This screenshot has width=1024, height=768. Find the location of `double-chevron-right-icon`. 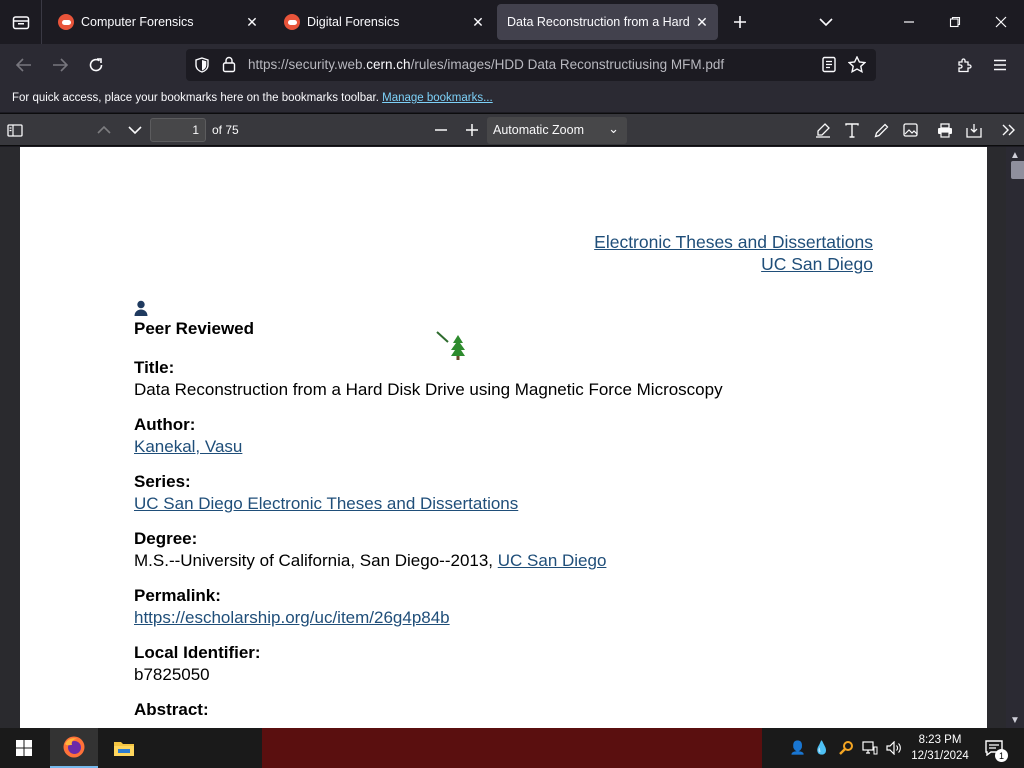

double-chevron-right-icon is located at coordinates (1008, 130).